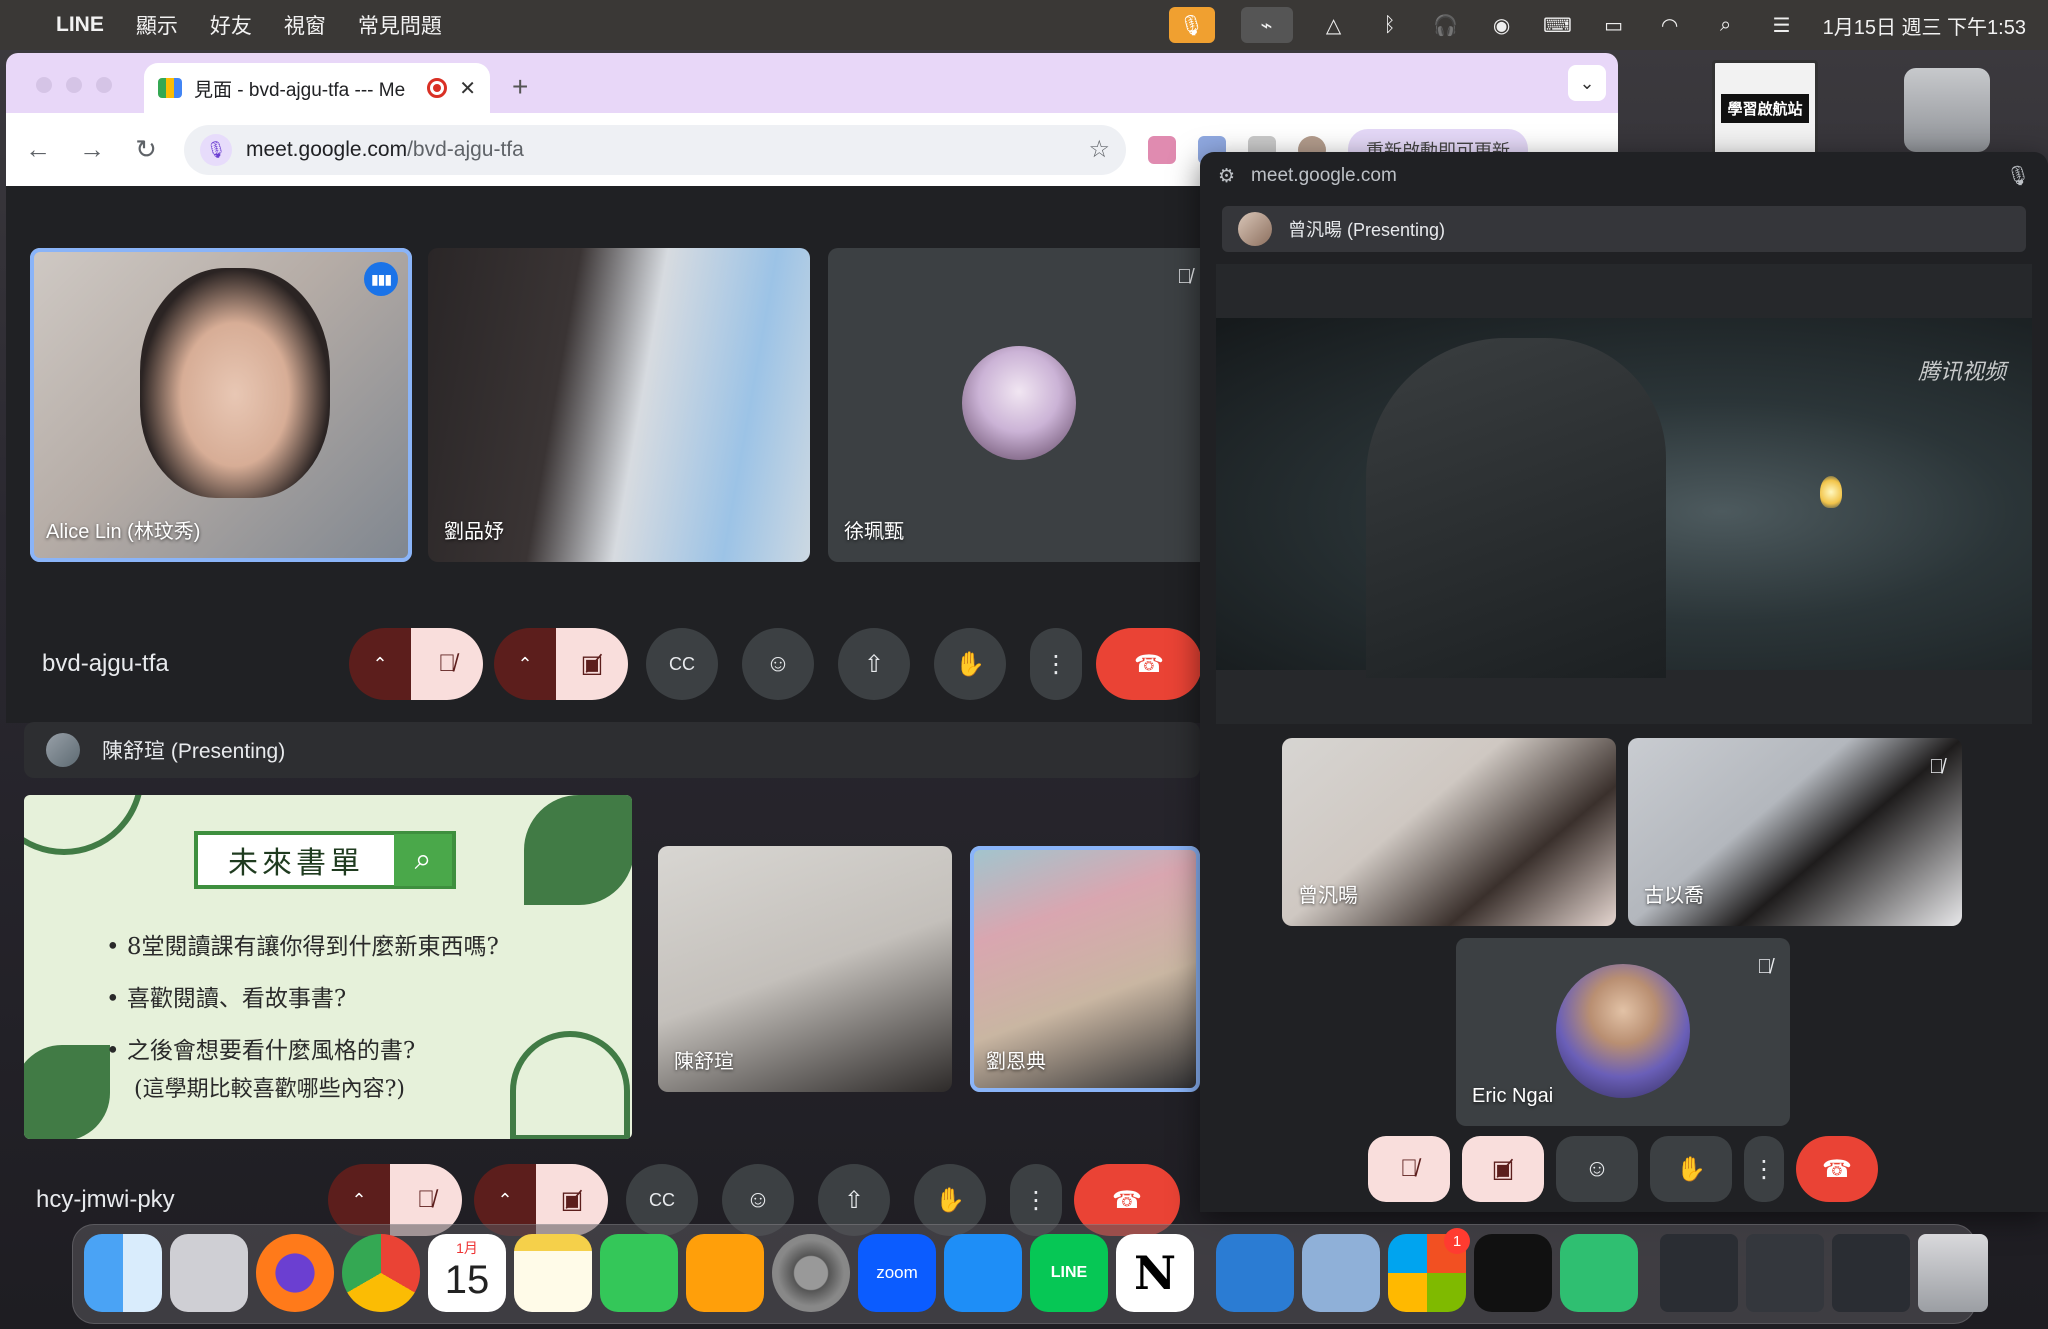 The image size is (2048, 1329). I want to click on recording-icon, so click(437, 88).